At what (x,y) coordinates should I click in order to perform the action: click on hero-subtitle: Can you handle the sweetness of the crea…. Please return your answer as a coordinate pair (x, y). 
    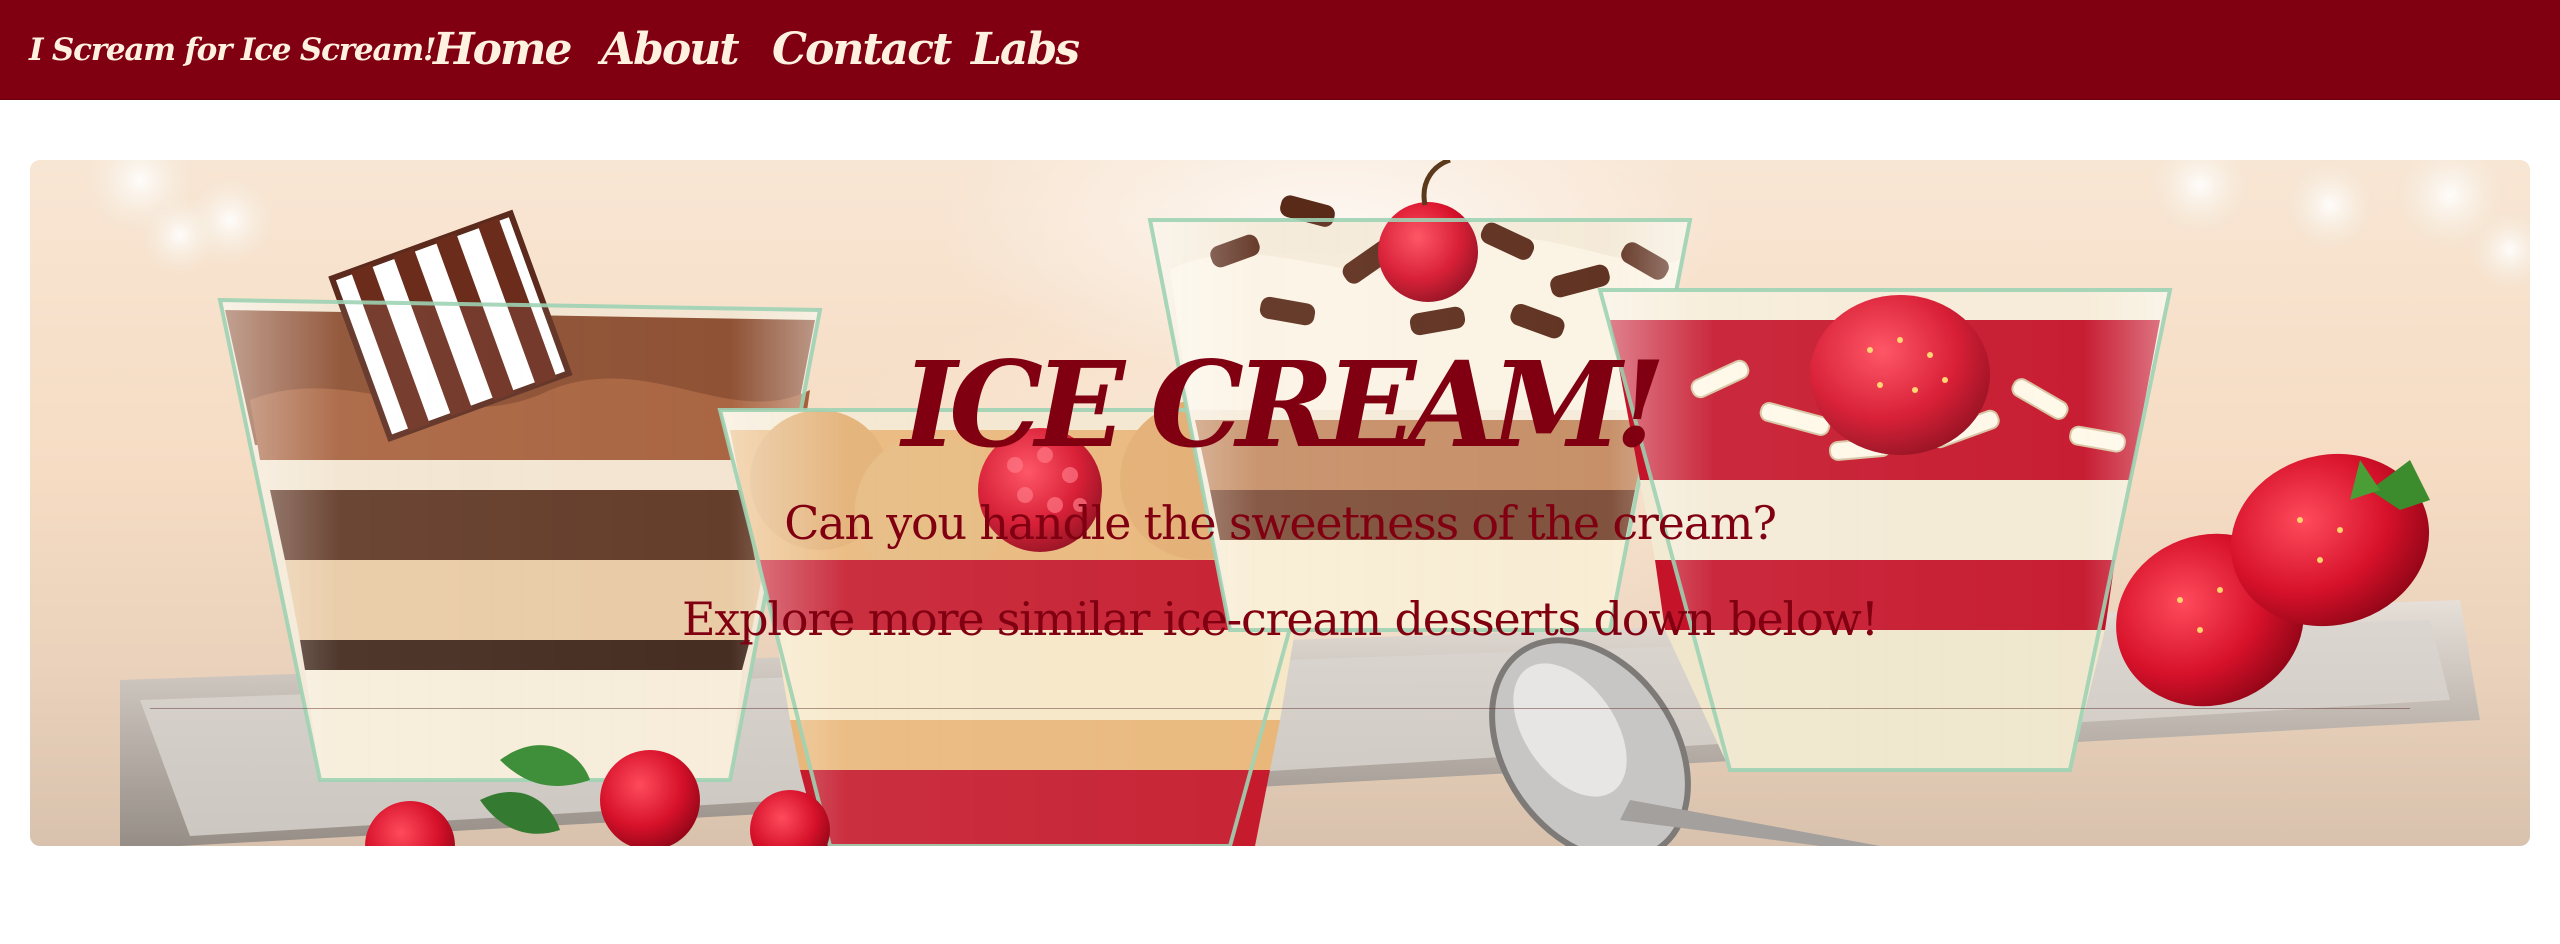
    Looking at the image, I should click on (1280, 523).